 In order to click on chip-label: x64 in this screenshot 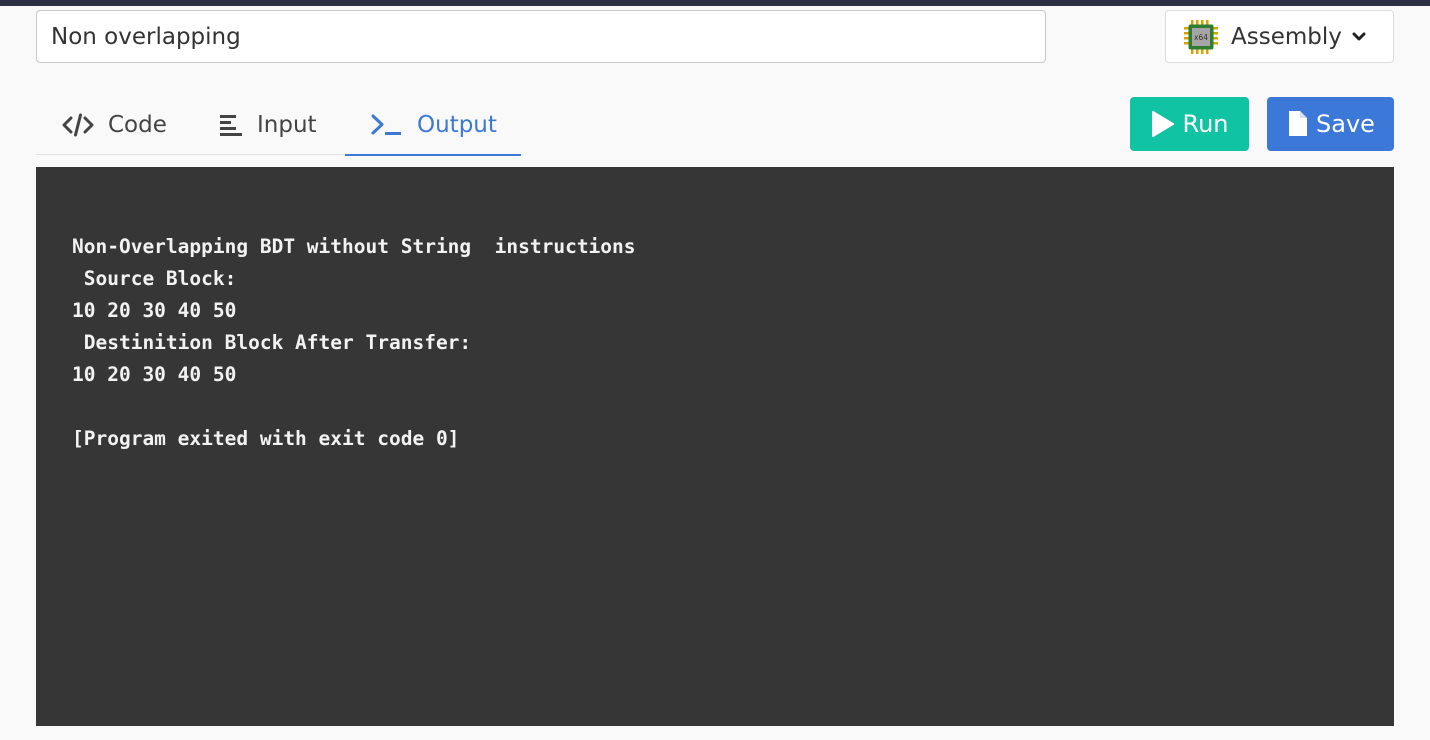, I will do `click(1201, 37)`.